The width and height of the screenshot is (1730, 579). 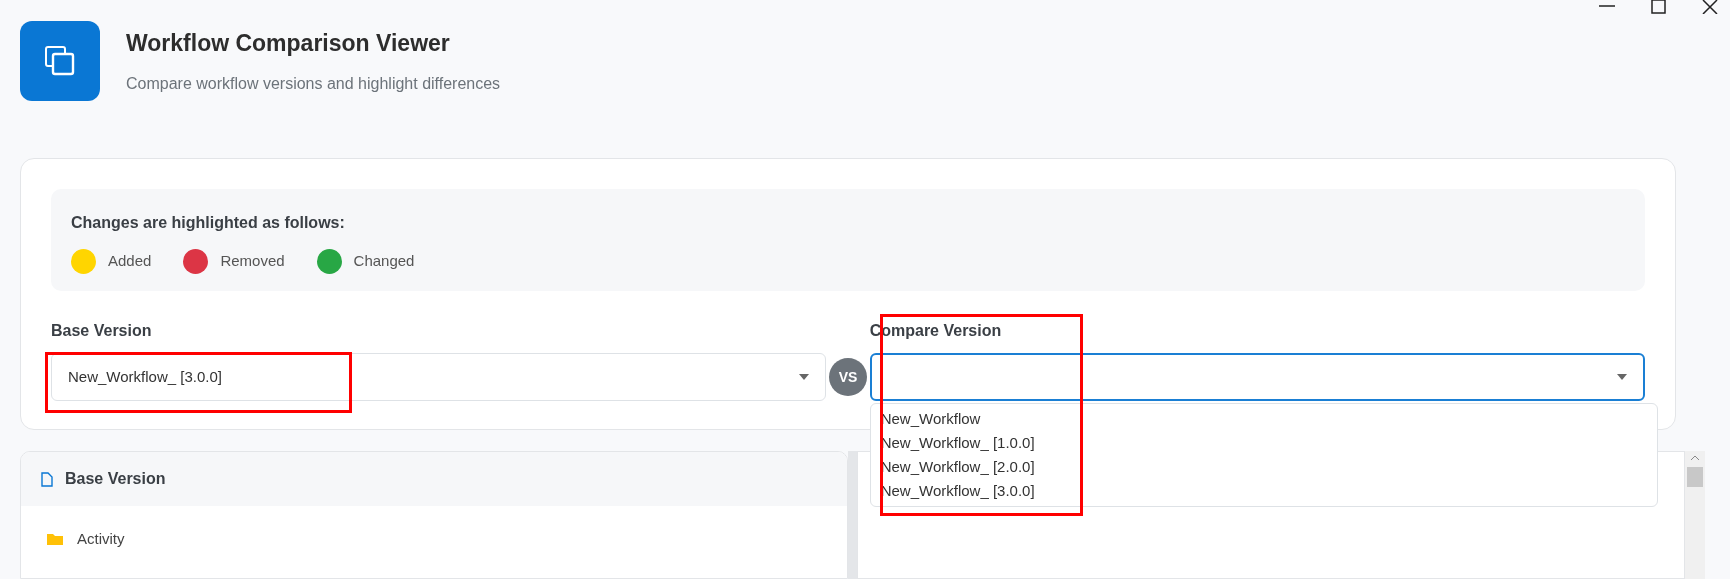 I want to click on base-version-select: New_Workflow_ [3.0.0], so click(x=439, y=377).